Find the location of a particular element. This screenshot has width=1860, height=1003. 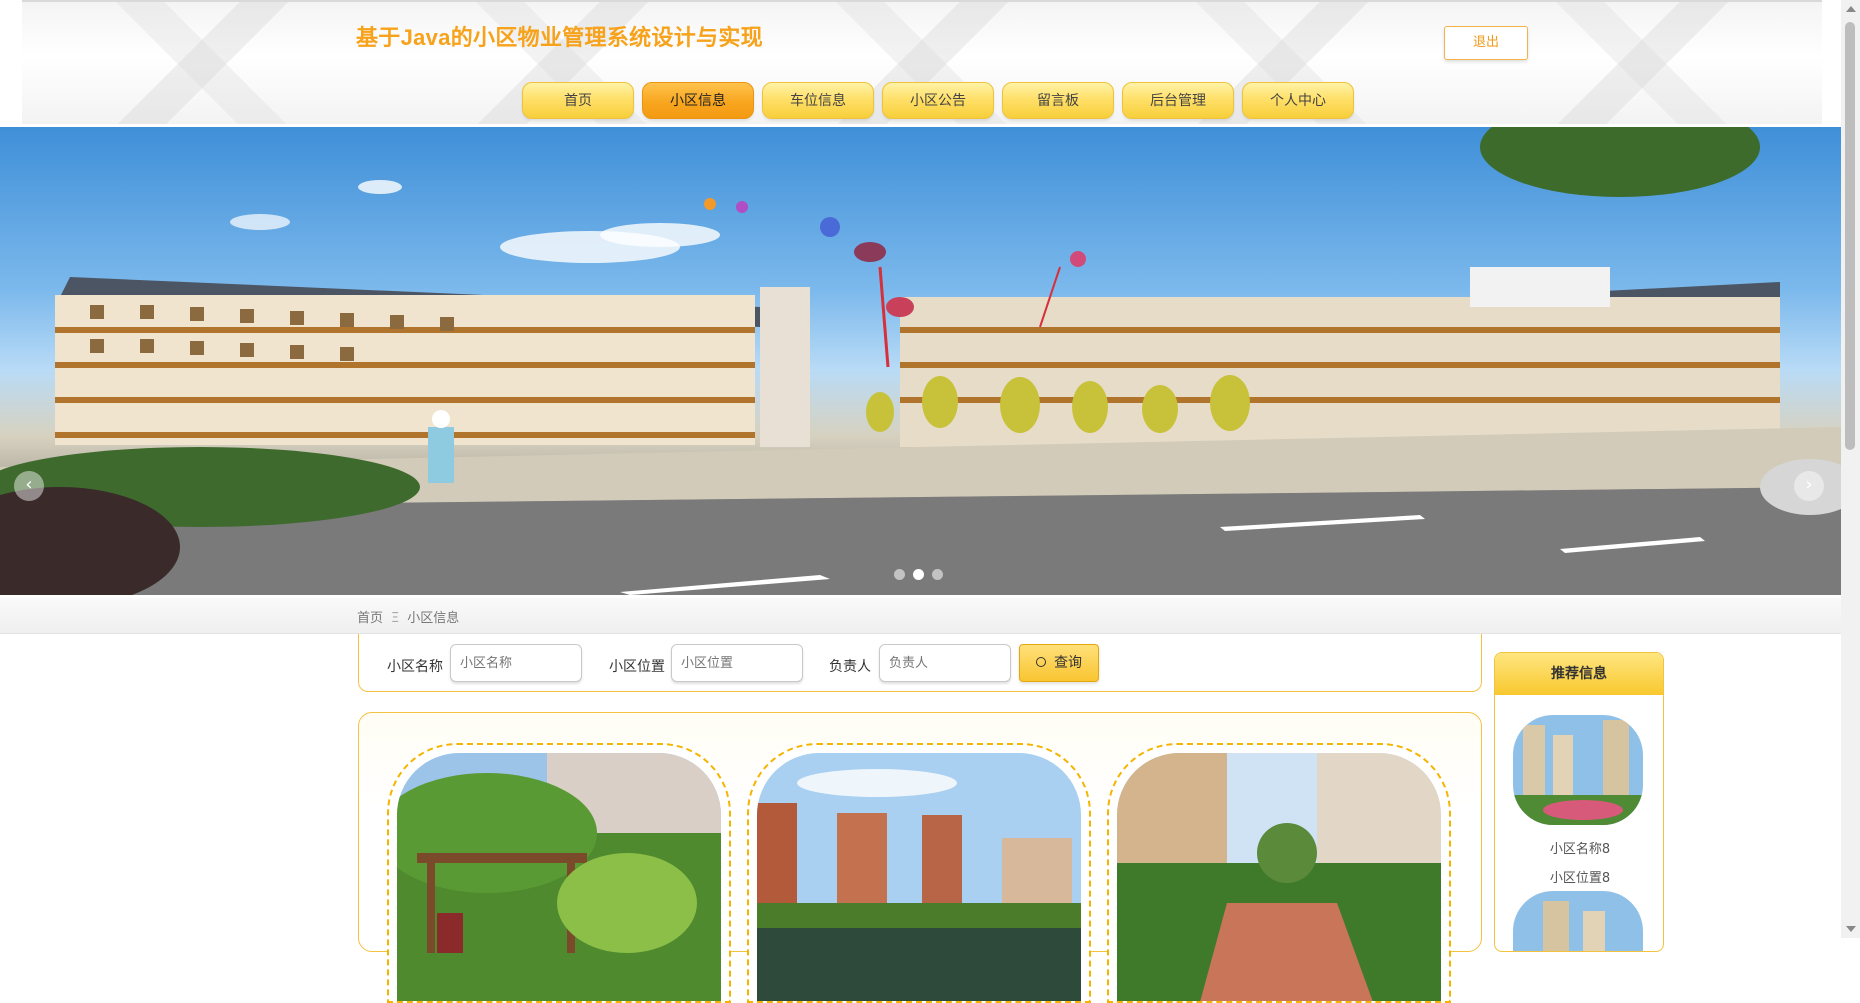

nav-item-profile: 个人中心 is located at coordinates (1298, 100).